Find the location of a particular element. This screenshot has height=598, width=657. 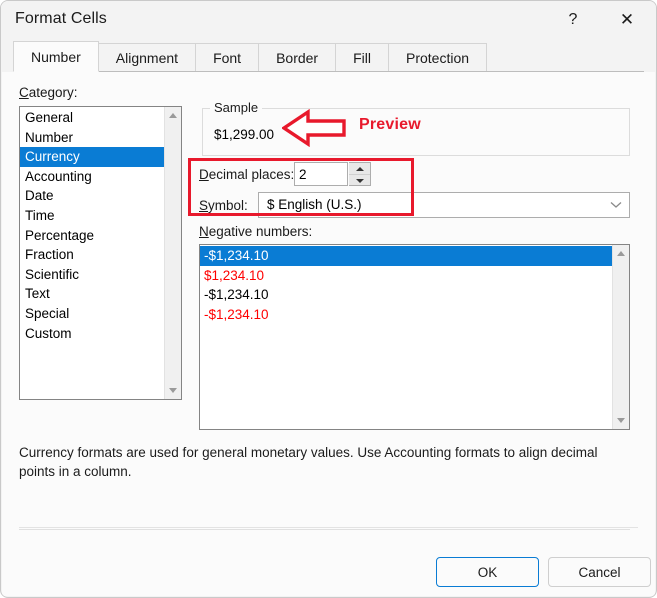

stepper-up-icon is located at coordinates (359, 169).